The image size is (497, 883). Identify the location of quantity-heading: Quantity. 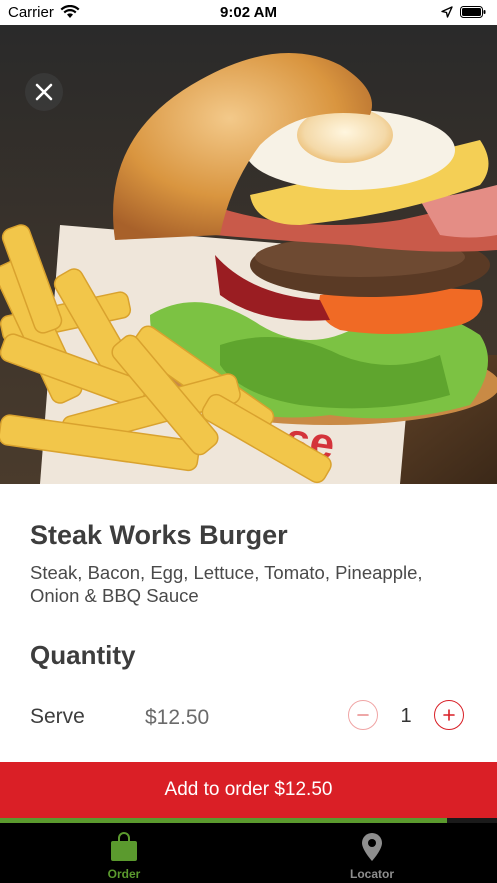
(83, 655).